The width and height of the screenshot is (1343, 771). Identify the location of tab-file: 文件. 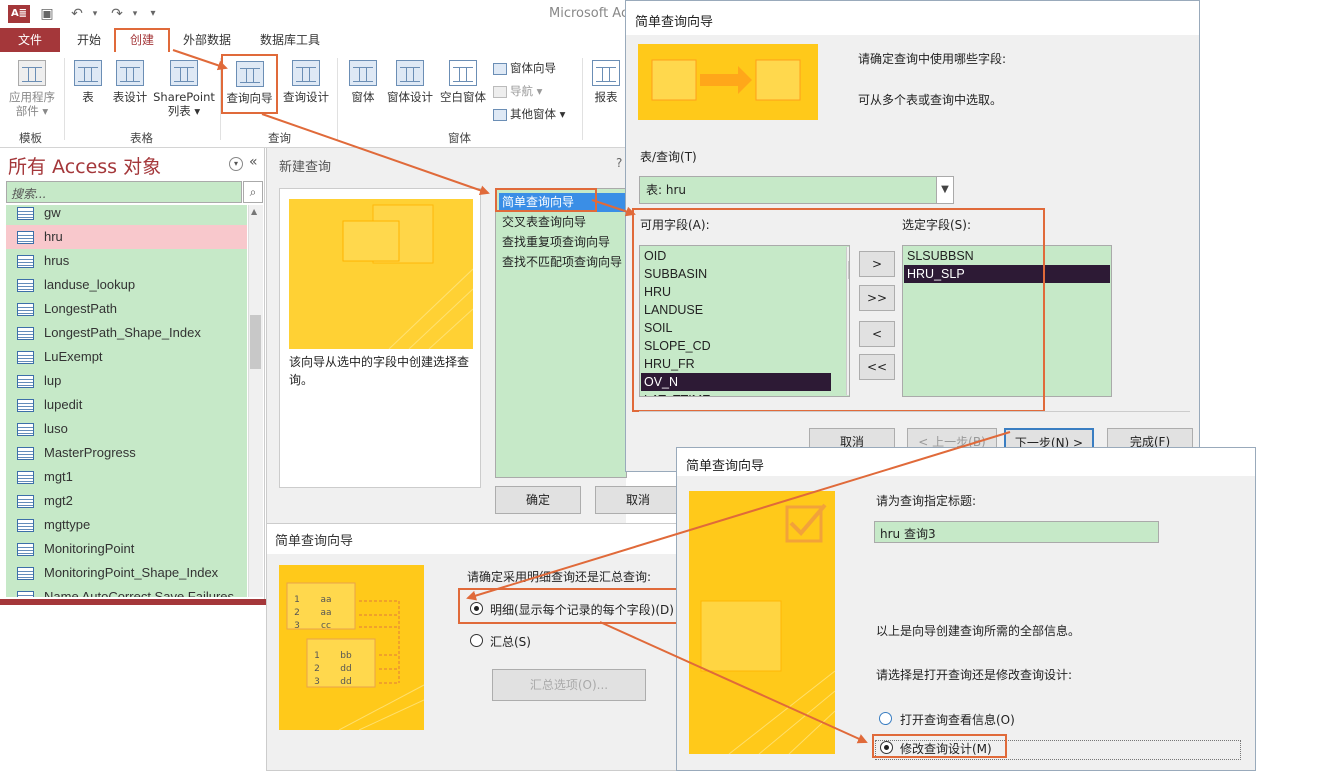
(30, 40).